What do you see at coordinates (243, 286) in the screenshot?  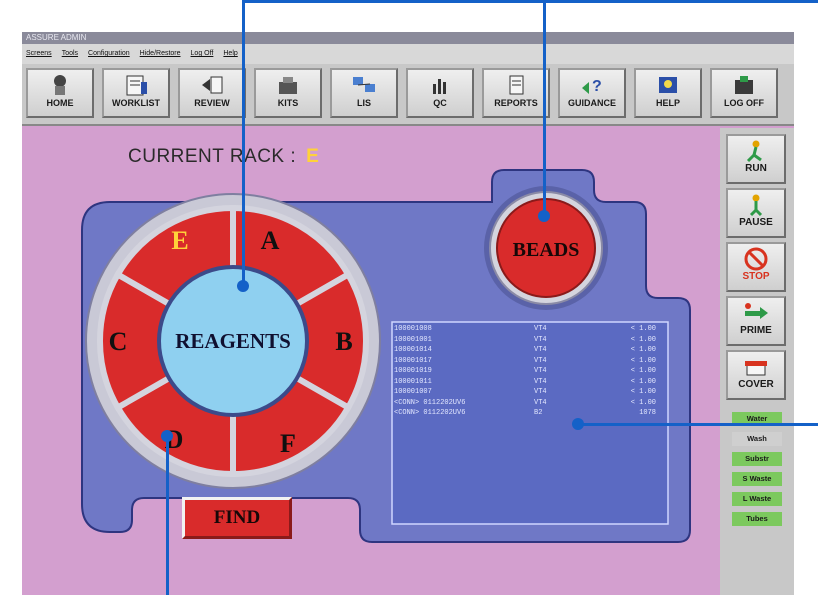 I see `callout-dot-reagents` at bounding box center [243, 286].